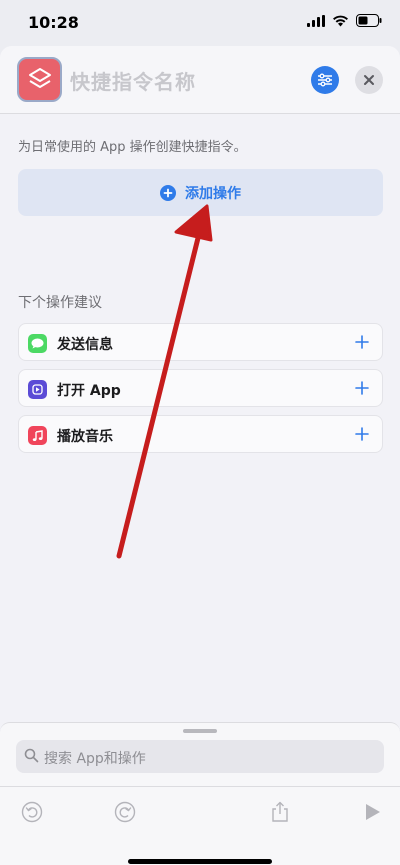  What do you see at coordinates (200, 861) in the screenshot?
I see `home-indicator` at bounding box center [200, 861].